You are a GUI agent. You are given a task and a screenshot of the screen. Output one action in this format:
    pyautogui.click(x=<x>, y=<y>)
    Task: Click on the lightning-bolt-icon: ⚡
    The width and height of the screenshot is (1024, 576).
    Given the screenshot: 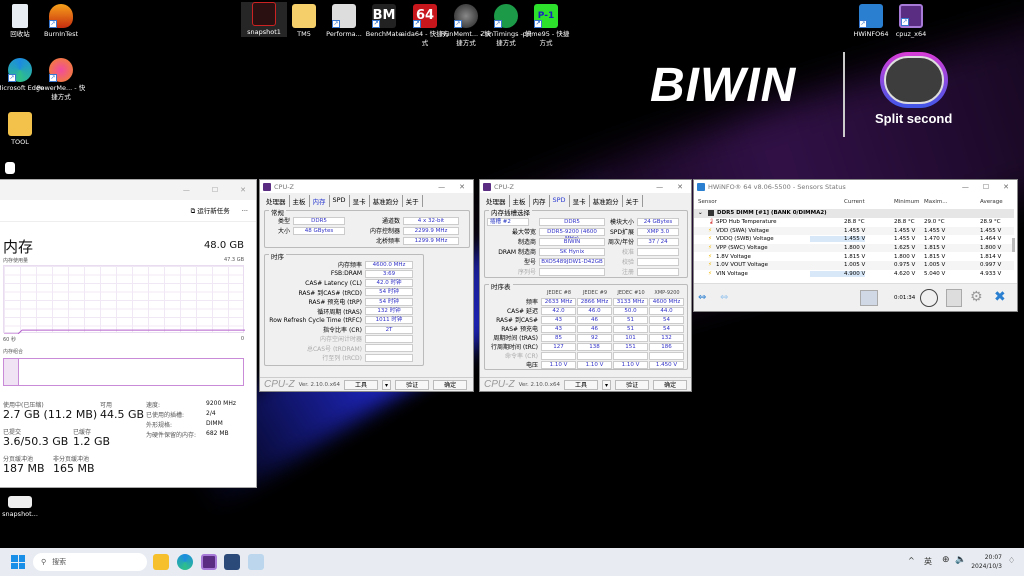 What is the action you would take?
    pyautogui.click(x=710, y=265)
    